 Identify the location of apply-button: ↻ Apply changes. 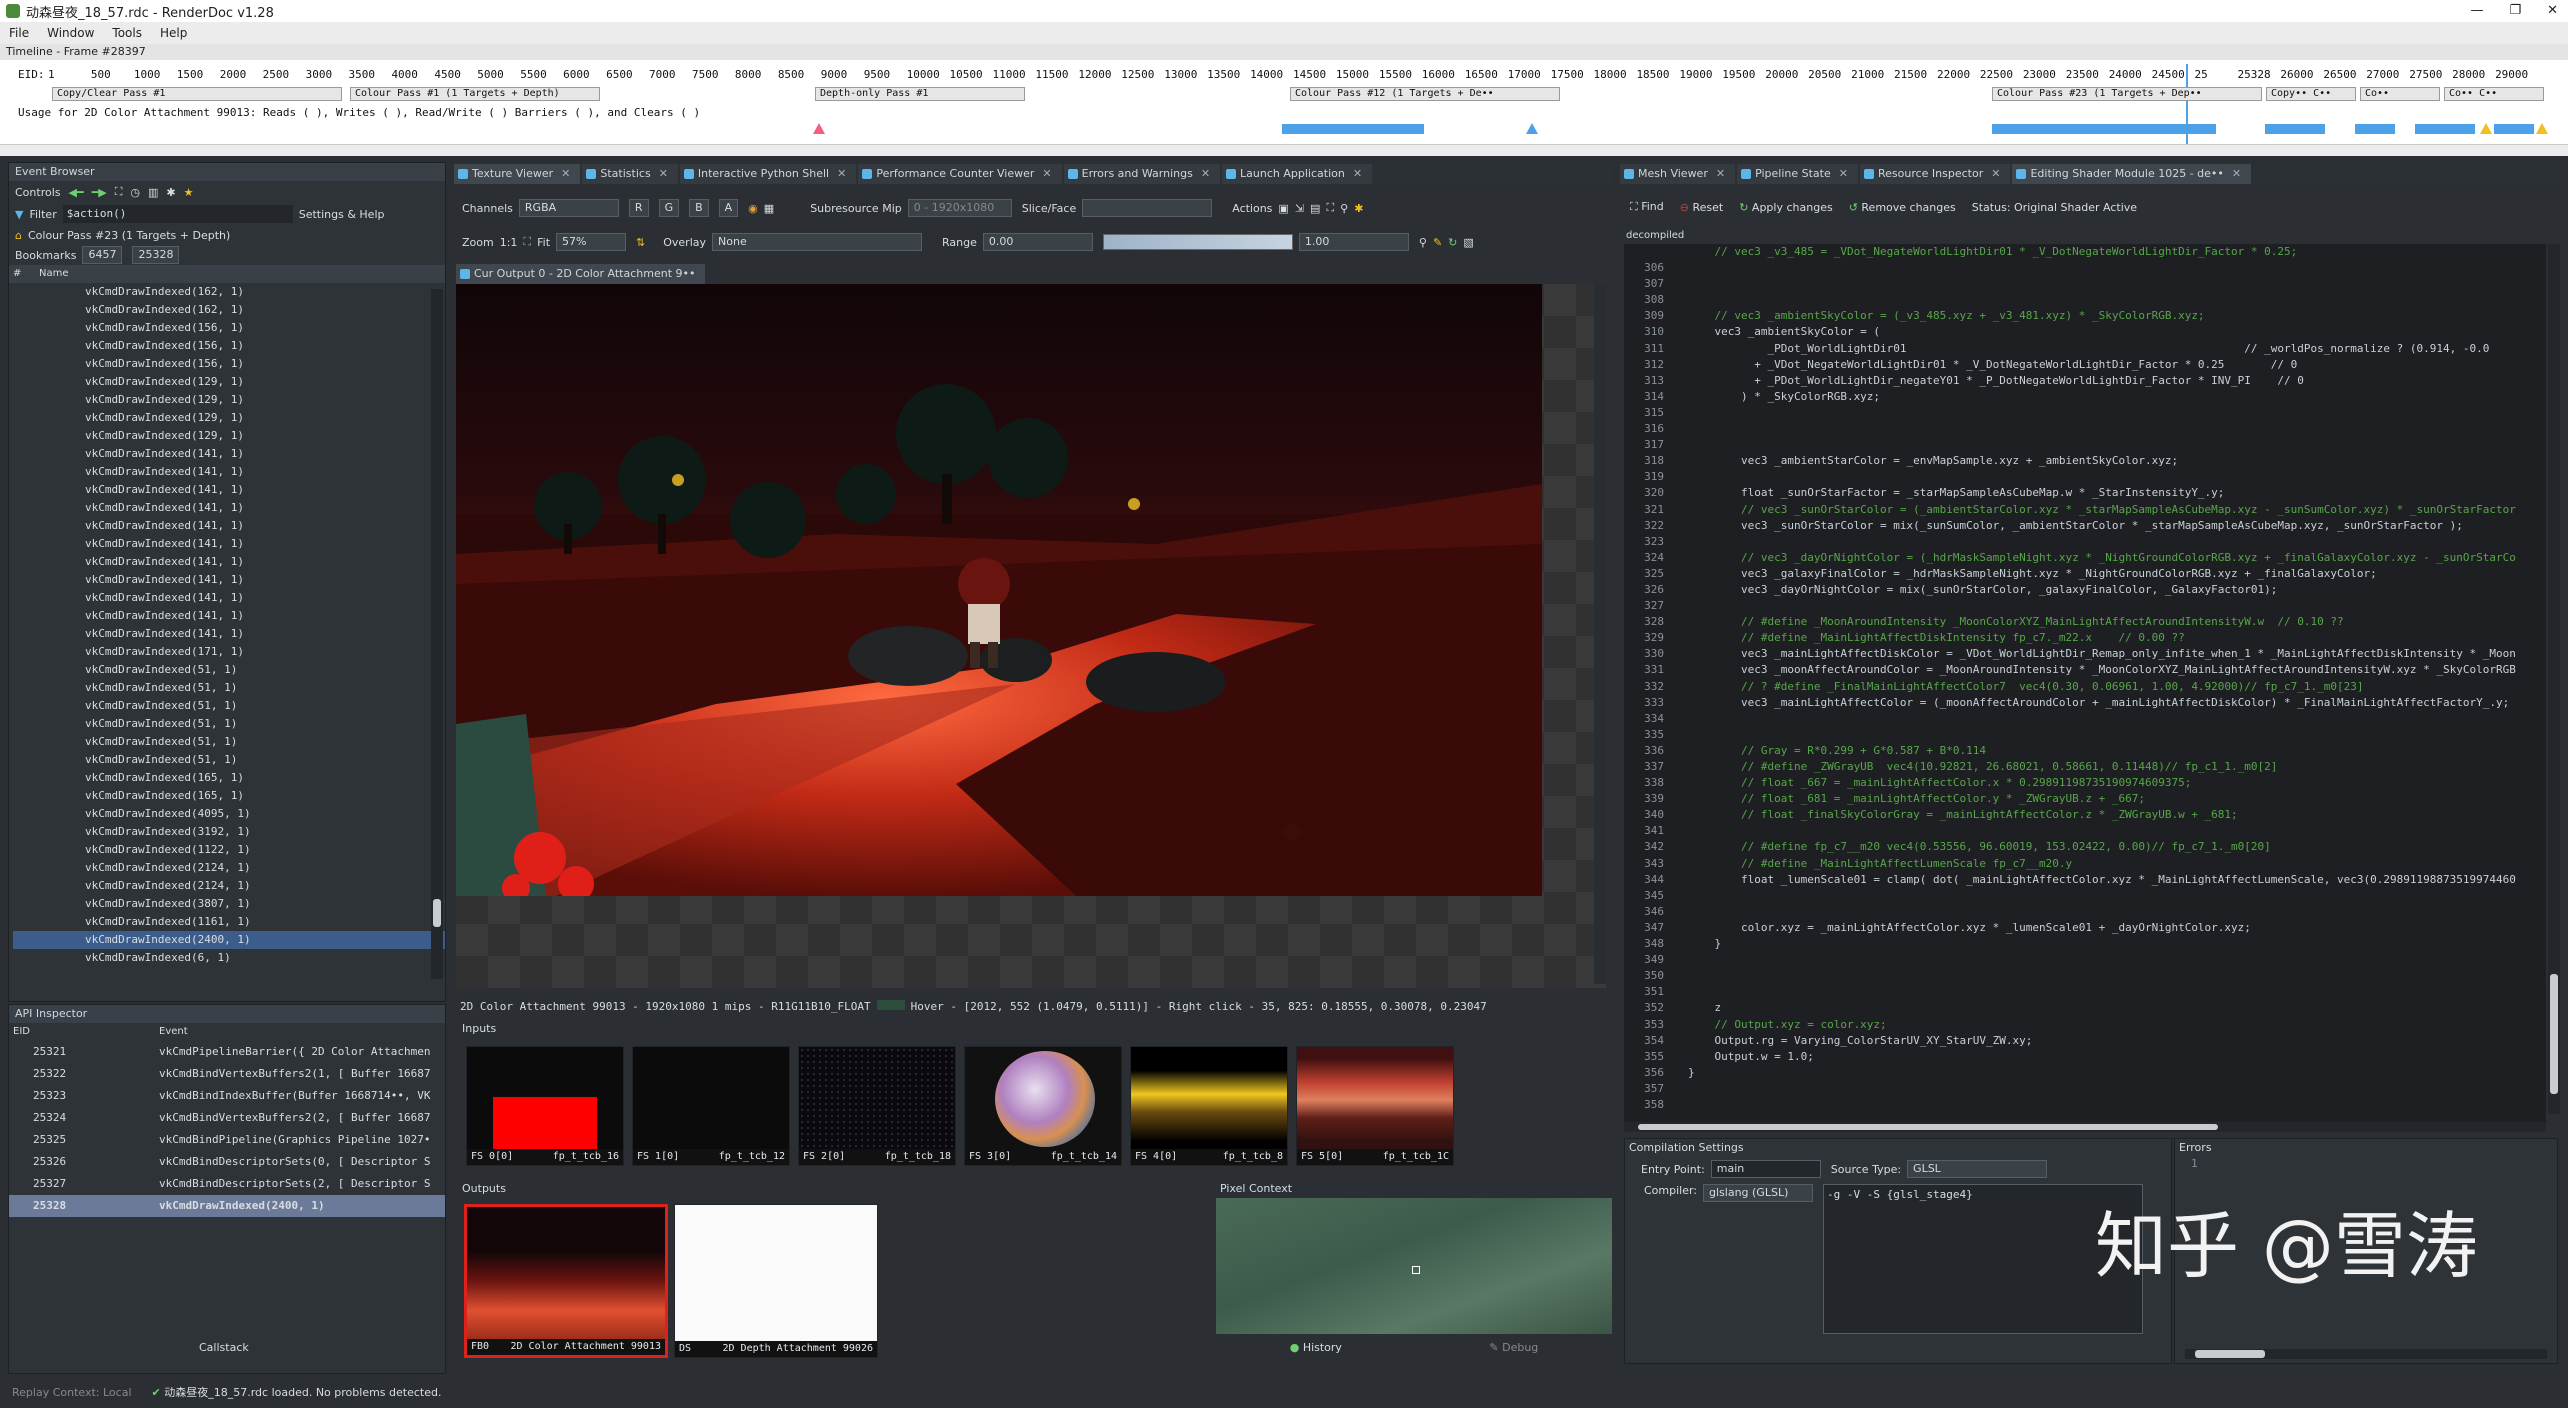
(1785, 207).